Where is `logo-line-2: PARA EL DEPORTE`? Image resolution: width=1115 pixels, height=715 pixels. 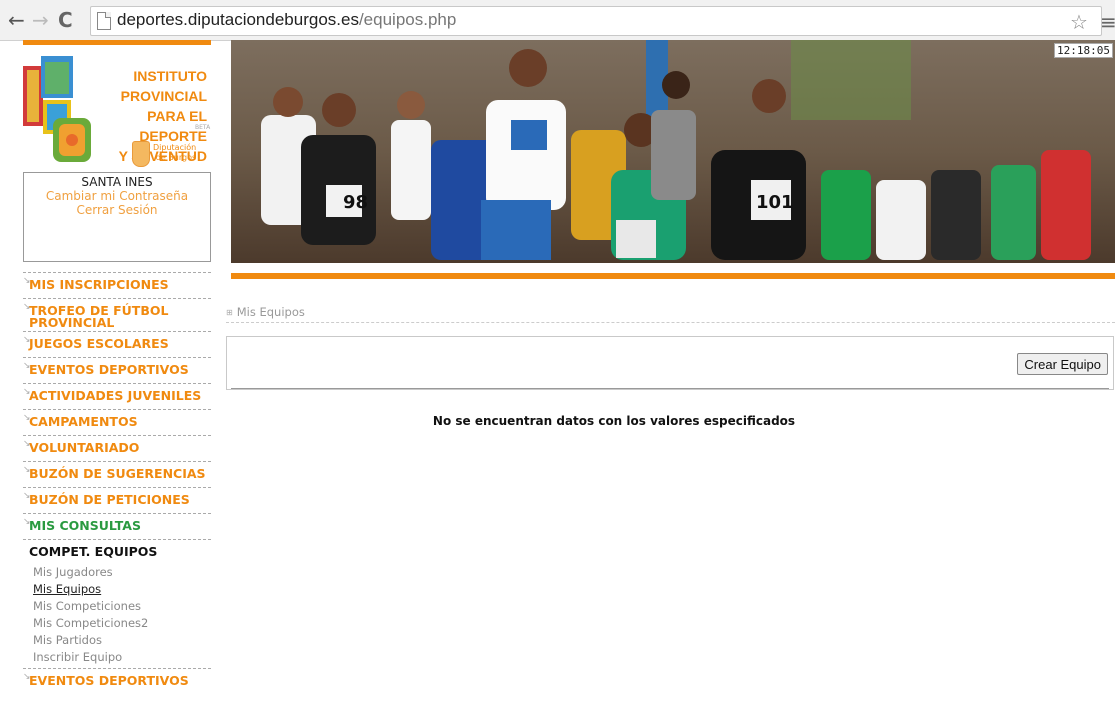 logo-line-2: PARA EL DEPORTE is located at coordinates (173, 126).